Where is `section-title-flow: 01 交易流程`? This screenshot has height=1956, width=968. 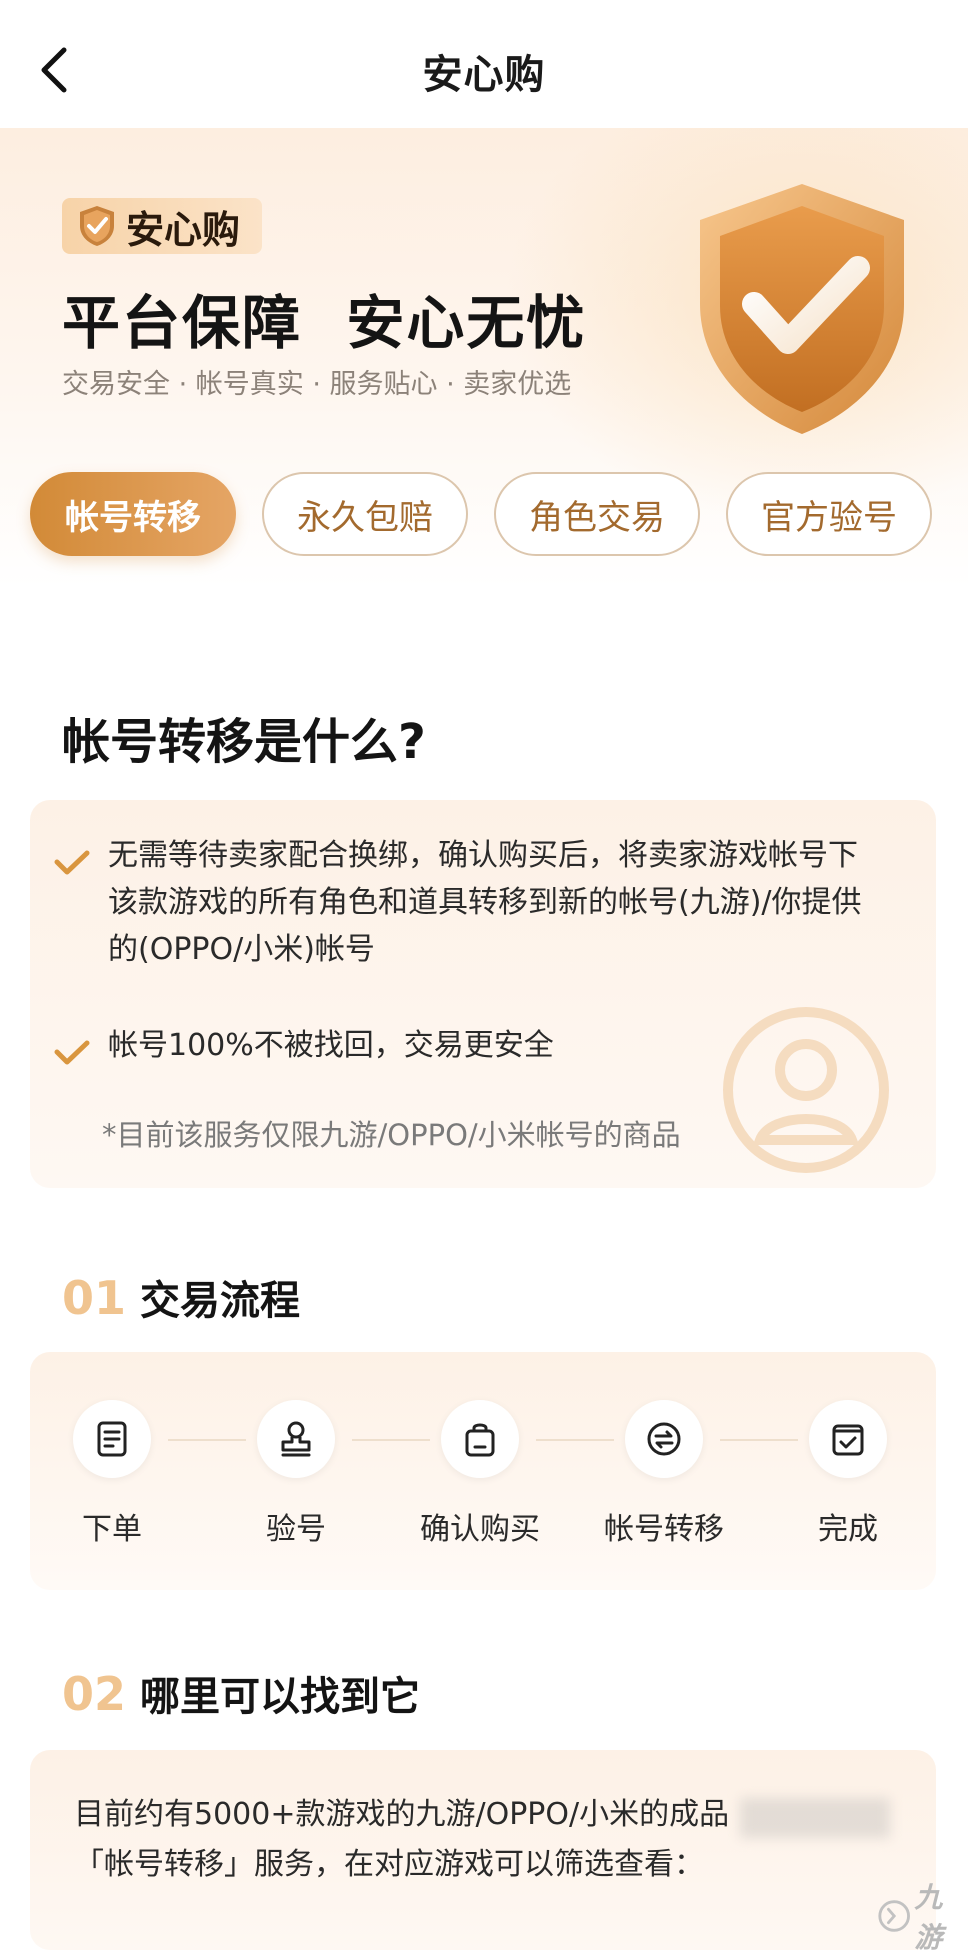 section-title-flow: 01 交易流程 is located at coordinates (181, 1297).